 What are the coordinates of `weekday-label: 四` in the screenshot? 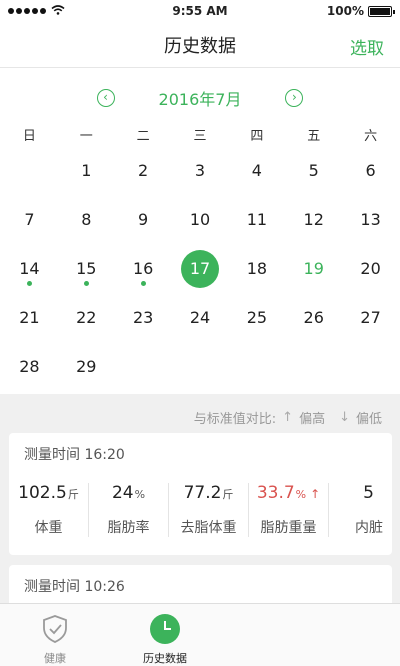 It's located at (257, 136).